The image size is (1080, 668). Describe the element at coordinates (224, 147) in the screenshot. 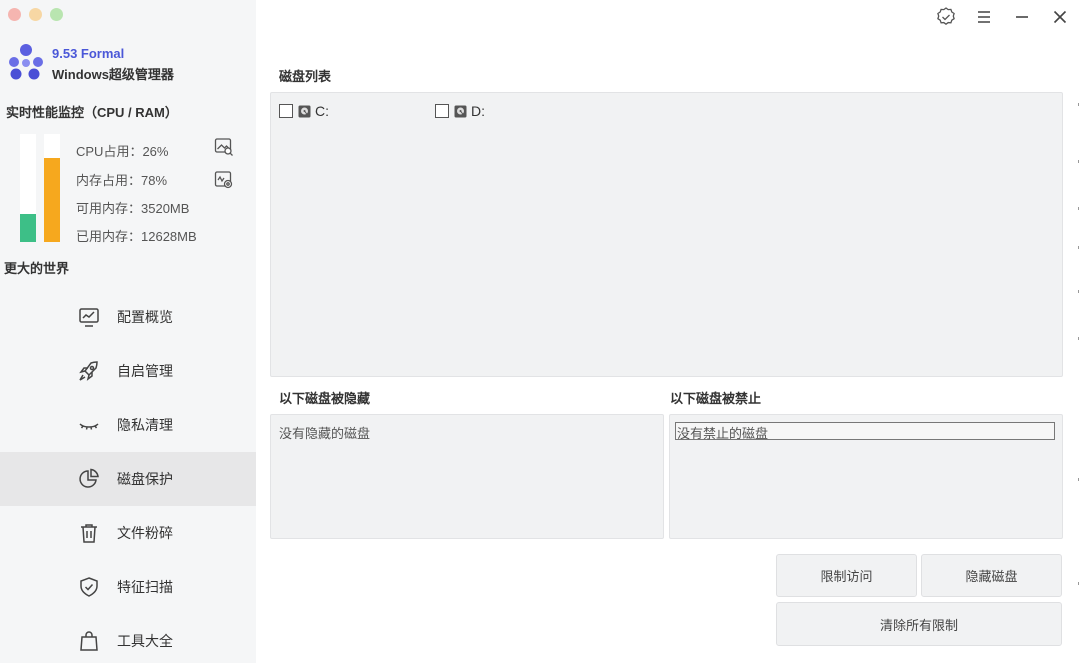

I see `image-search-icon` at that location.